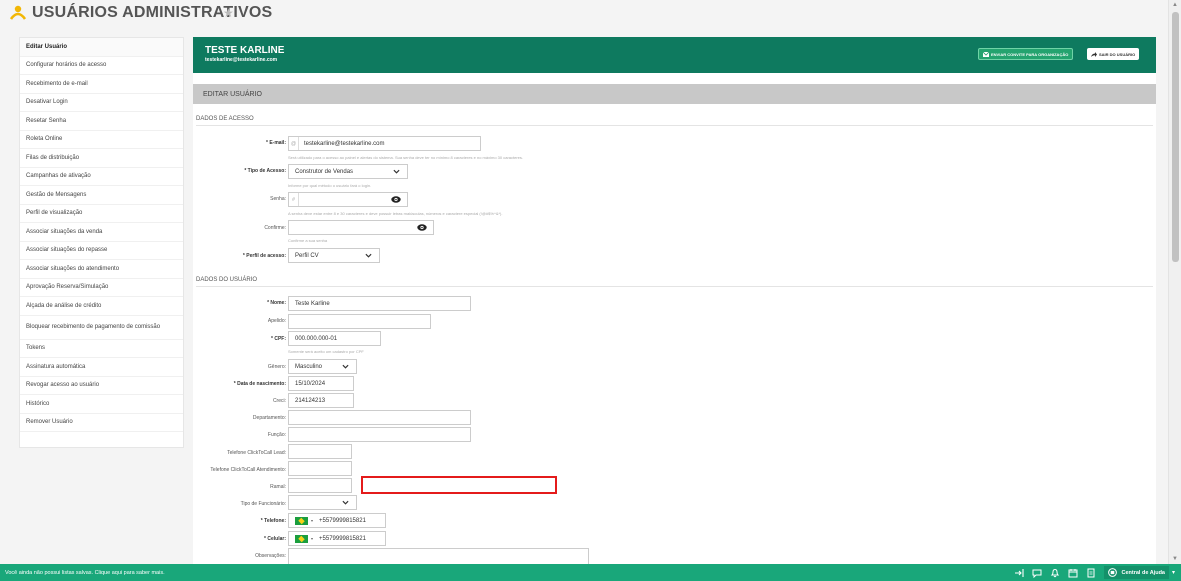 The width and height of the screenshot is (1181, 581). Describe the element at coordinates (101, 177) in the screenshot. I see `sidebar-item-campanhas-ativacao: Campanhas de ativação` at that location.